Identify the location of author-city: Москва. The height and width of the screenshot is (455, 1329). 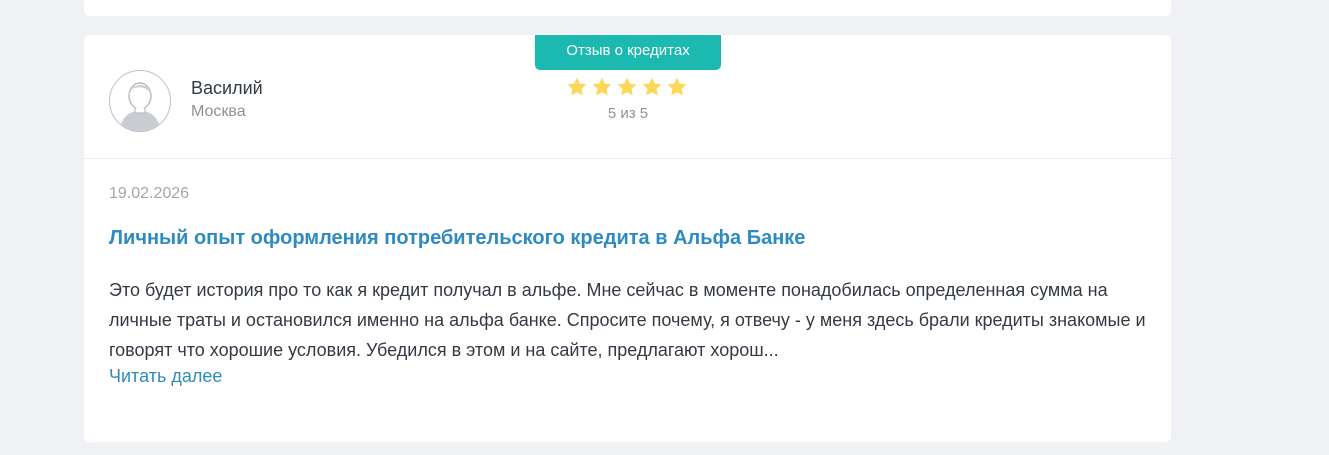
(218, 111).